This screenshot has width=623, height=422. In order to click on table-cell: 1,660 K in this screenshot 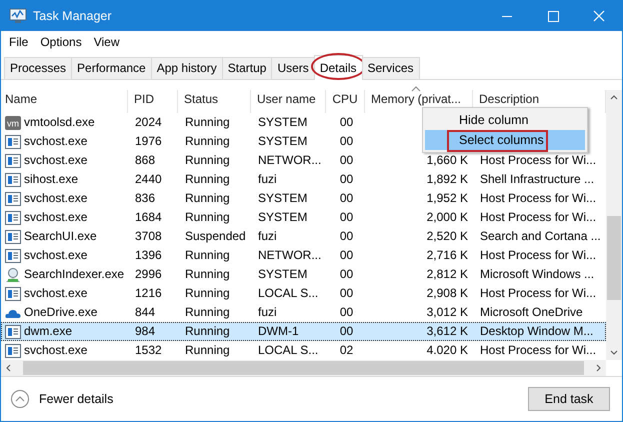, I will do `click(447, 160)`.